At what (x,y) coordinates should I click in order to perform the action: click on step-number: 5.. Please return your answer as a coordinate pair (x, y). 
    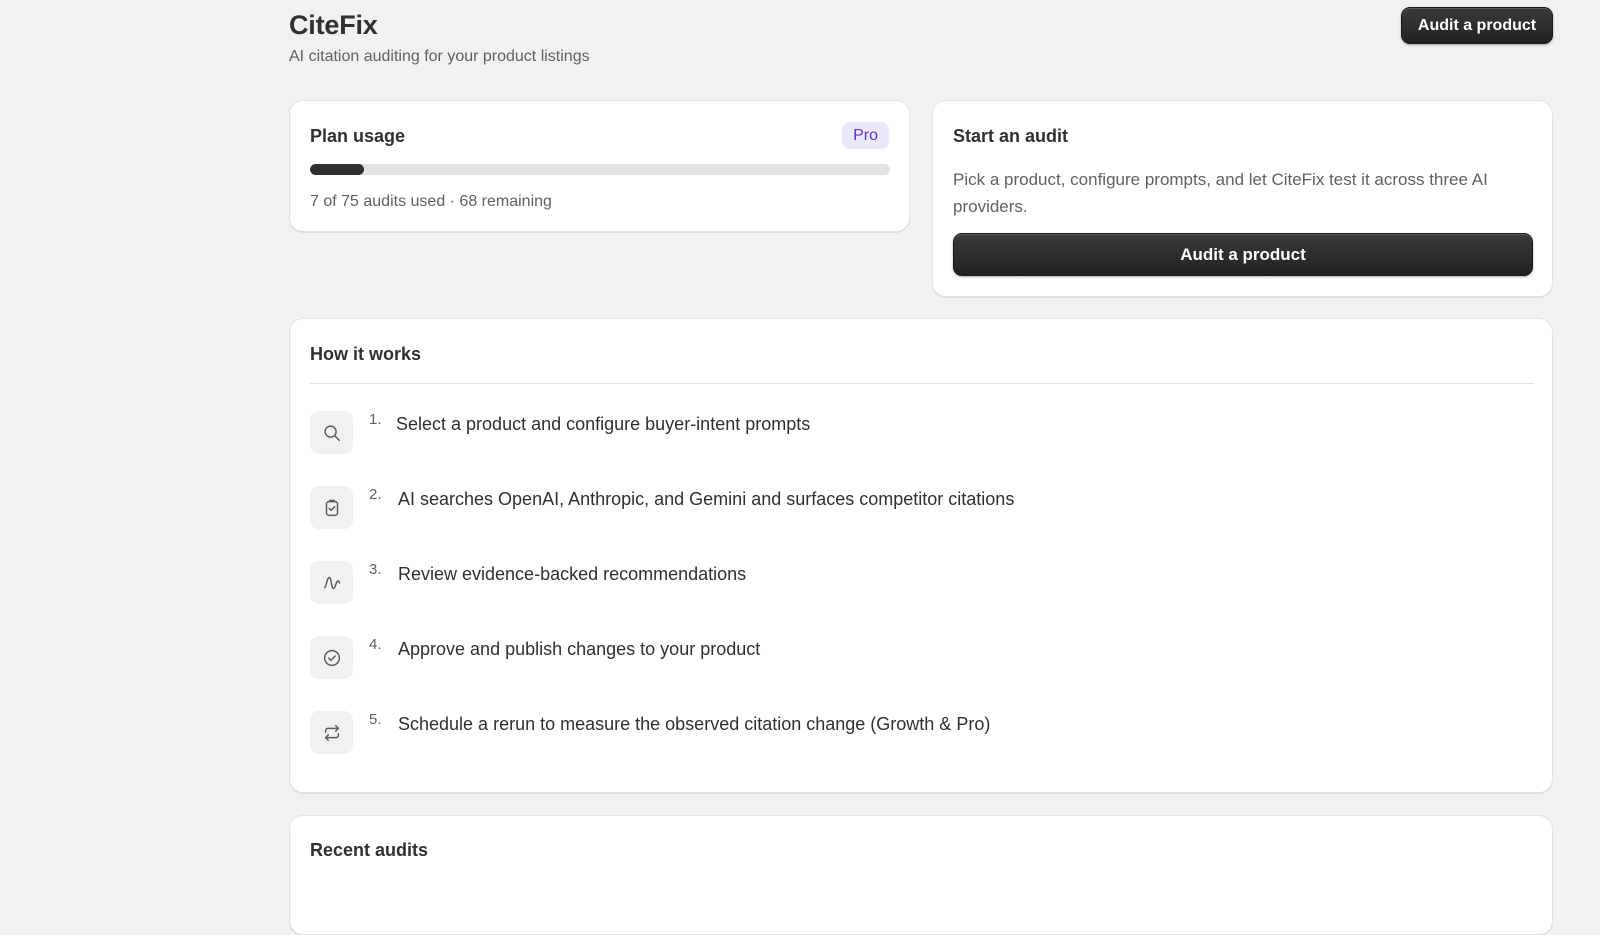
    Looking at the image, I should click on (375, 719).